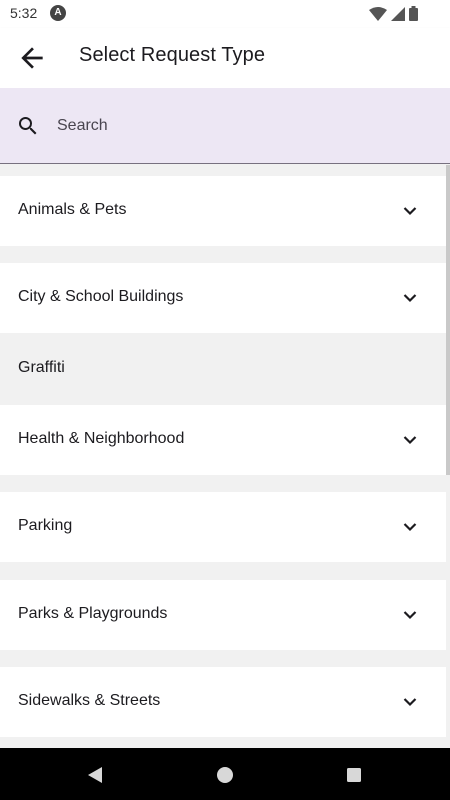 The image size is (450, 800). Describe the element at coordinates (223, 298) in the screenshot. I see `category-item-city-school-buildings: City & School Buildings` at that location.